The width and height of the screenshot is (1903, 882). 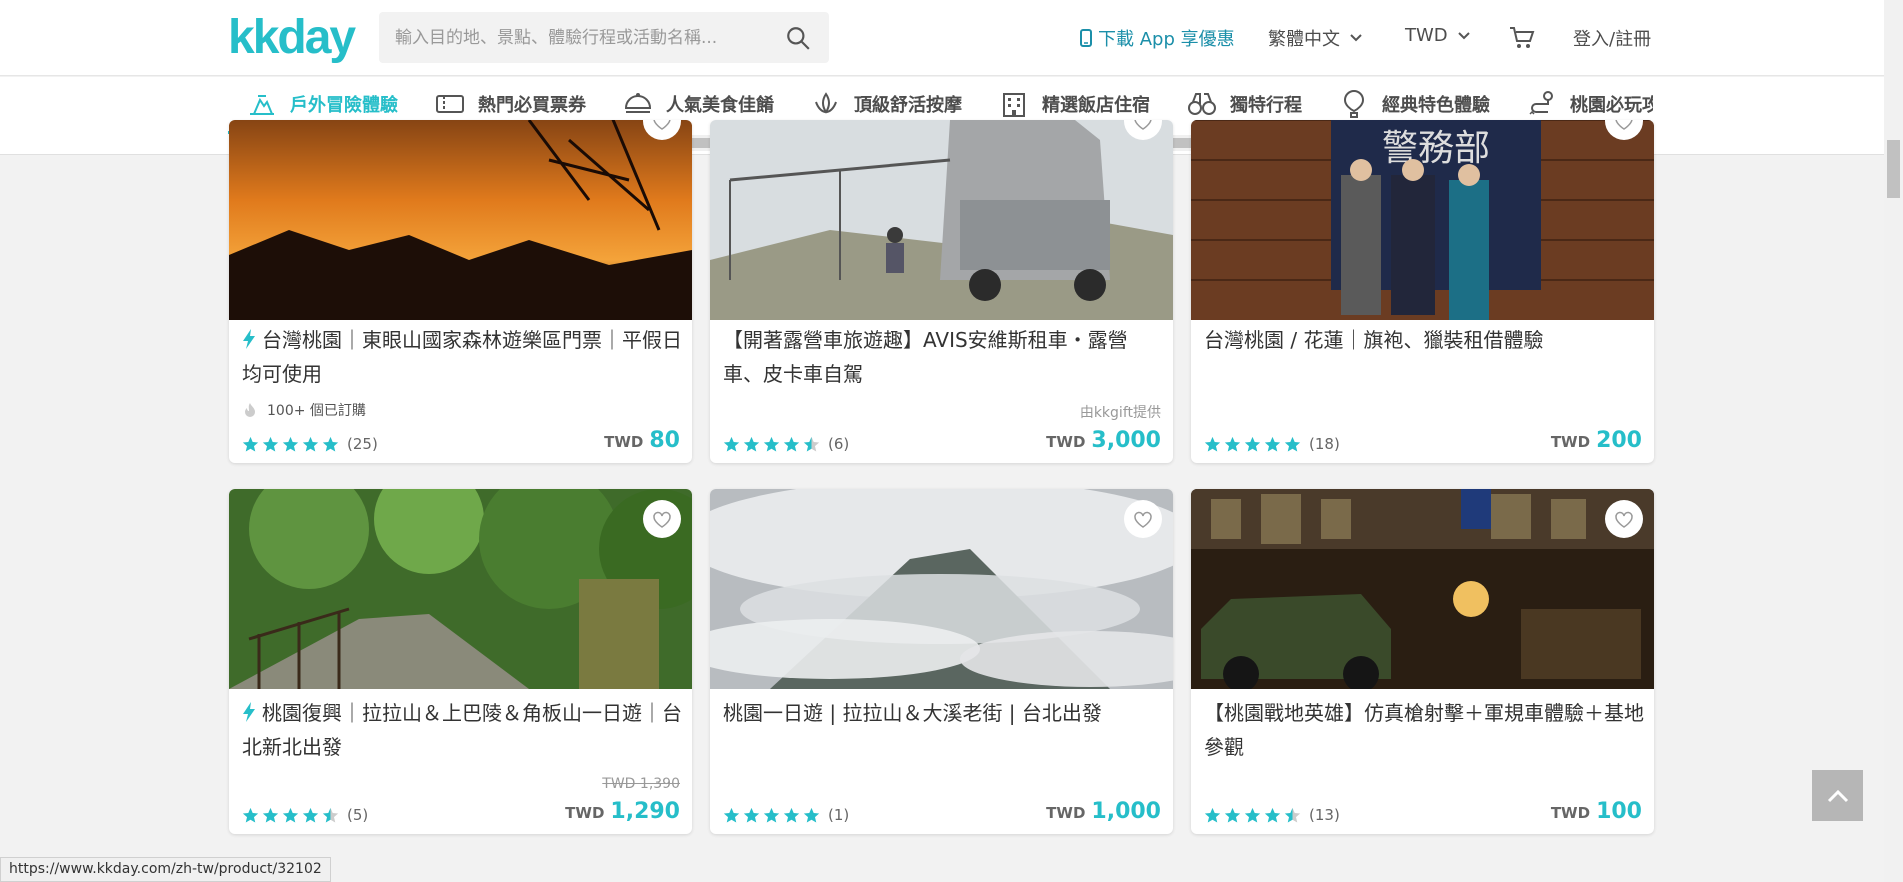 What do you see at coordinates (250, 410) in the screenshot?
I see `fire-icon` at bounding box center [250, 410].